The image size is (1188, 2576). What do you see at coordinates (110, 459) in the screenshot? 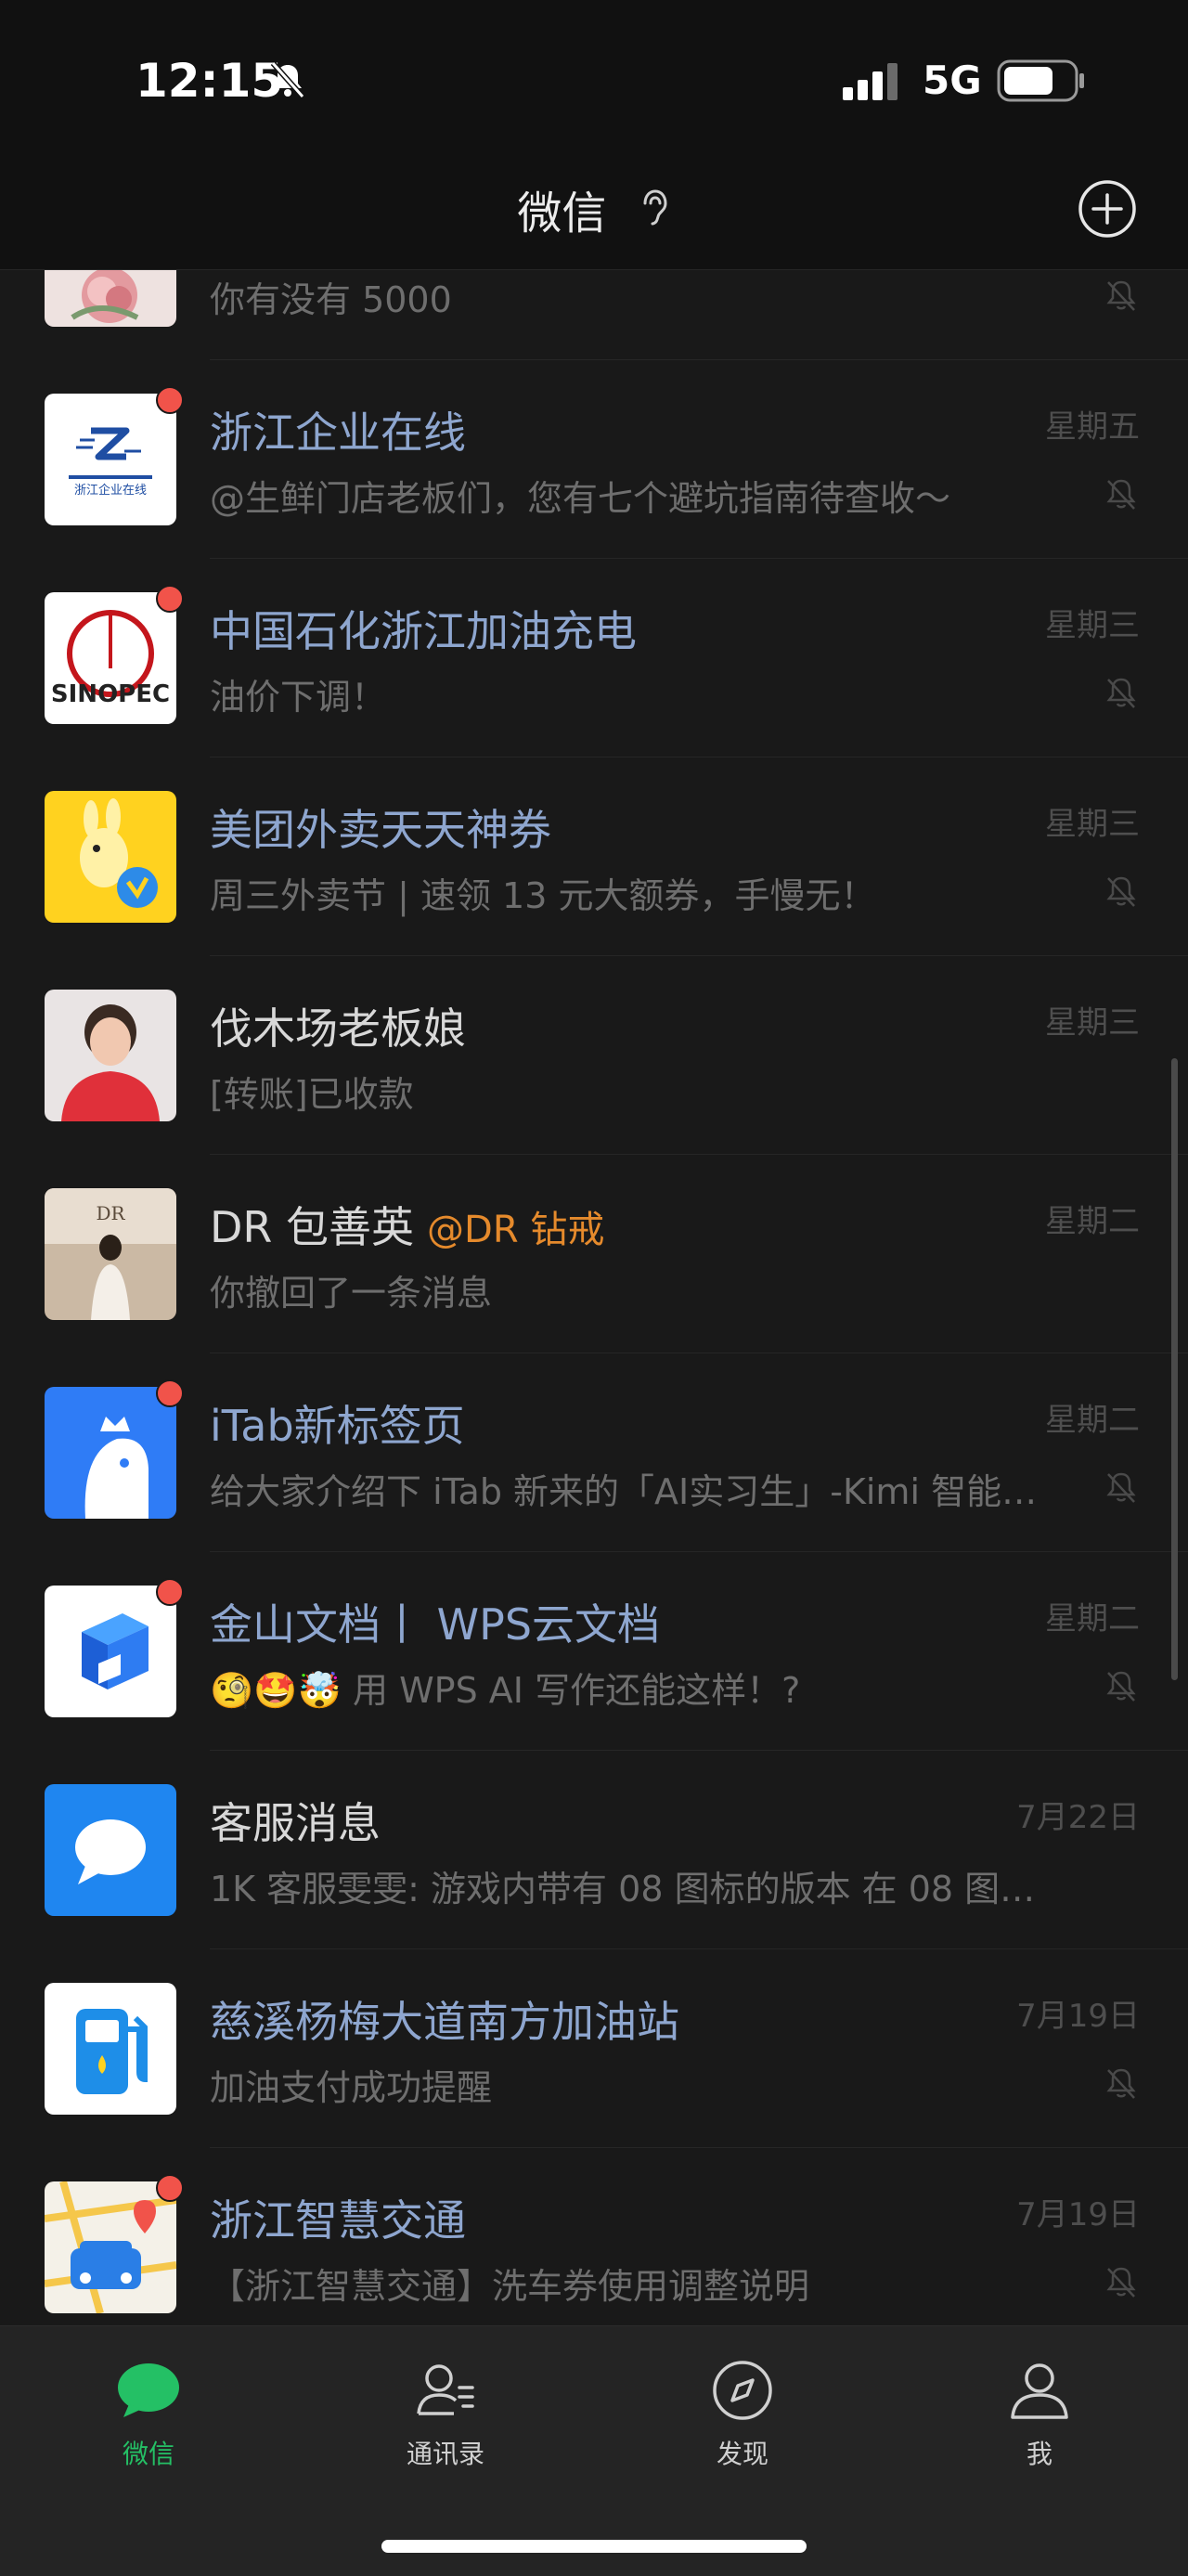
I see `avatar: 浙江企业在线` at bounding box center [110, 459].